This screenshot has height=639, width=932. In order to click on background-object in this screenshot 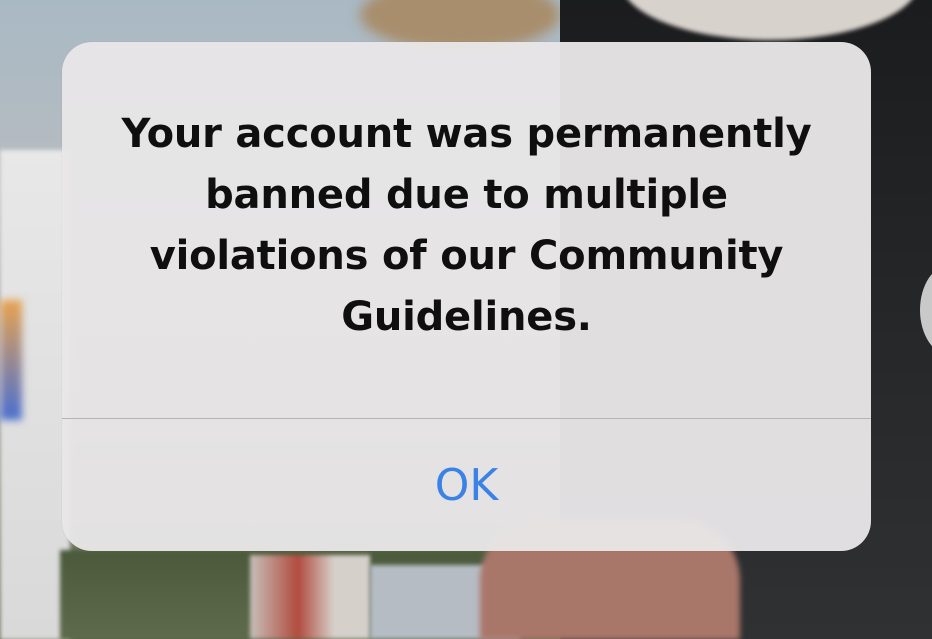, I will do `click(11, 360)`.